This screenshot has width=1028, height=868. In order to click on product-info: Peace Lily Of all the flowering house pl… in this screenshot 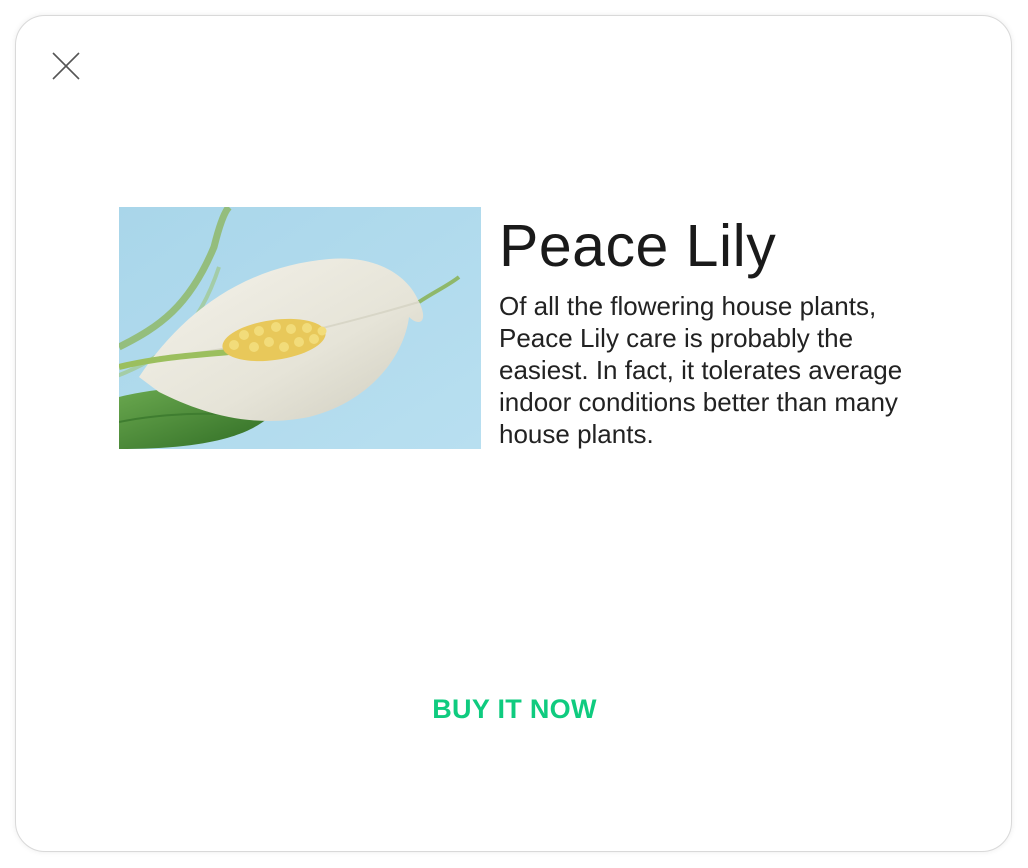, I will do `click(719, 328)`.